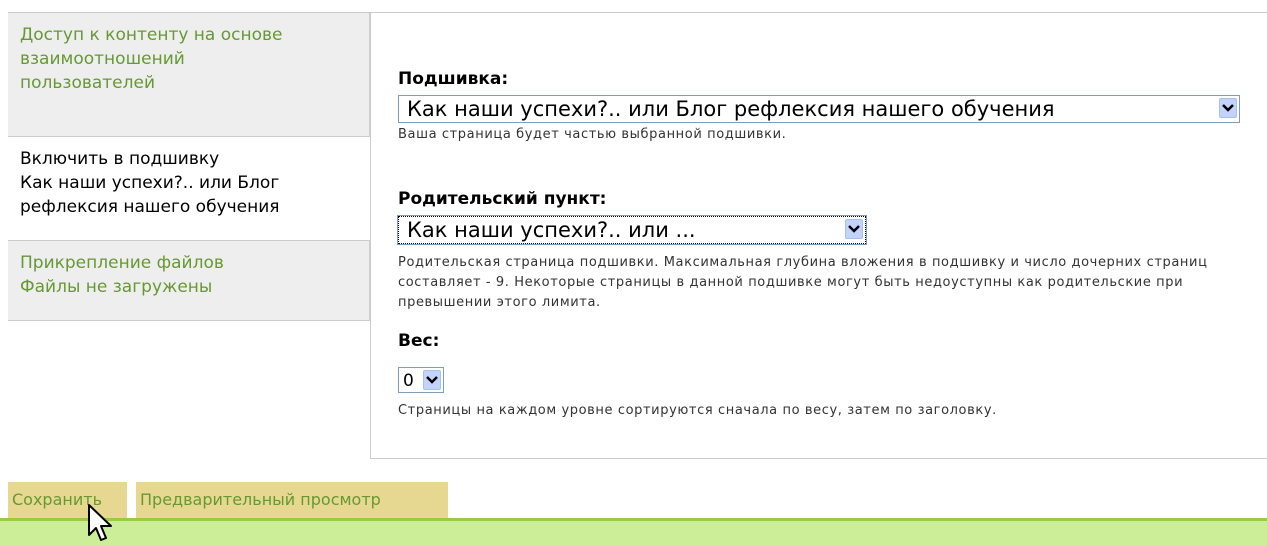 The image size is (1267, 546). I want to click on weight-select-value: 0, so click(408, 381).